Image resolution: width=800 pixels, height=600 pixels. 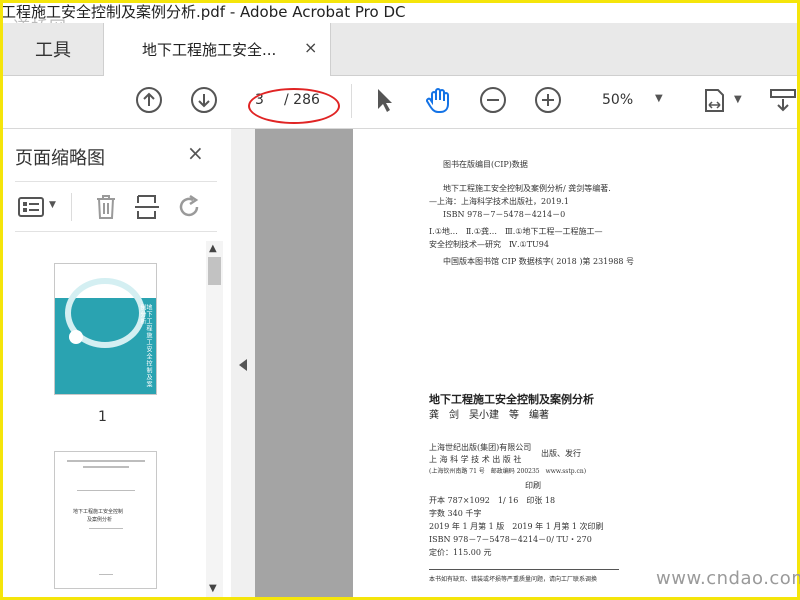 I want to click on scroll-mode-icon, so click(x=782, y=100).